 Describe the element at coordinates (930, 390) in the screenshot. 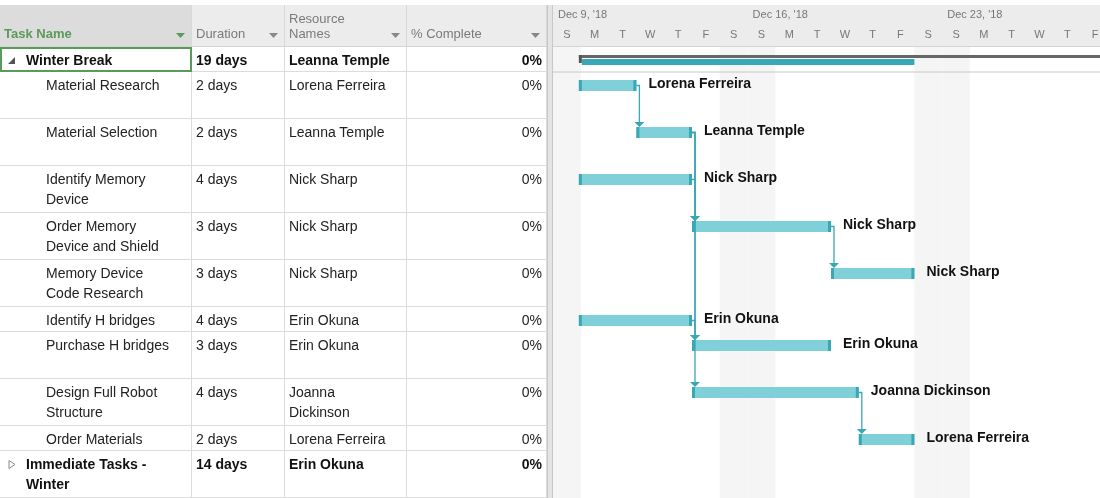

I see `bar-label: Joanna Dickinson` at that location.